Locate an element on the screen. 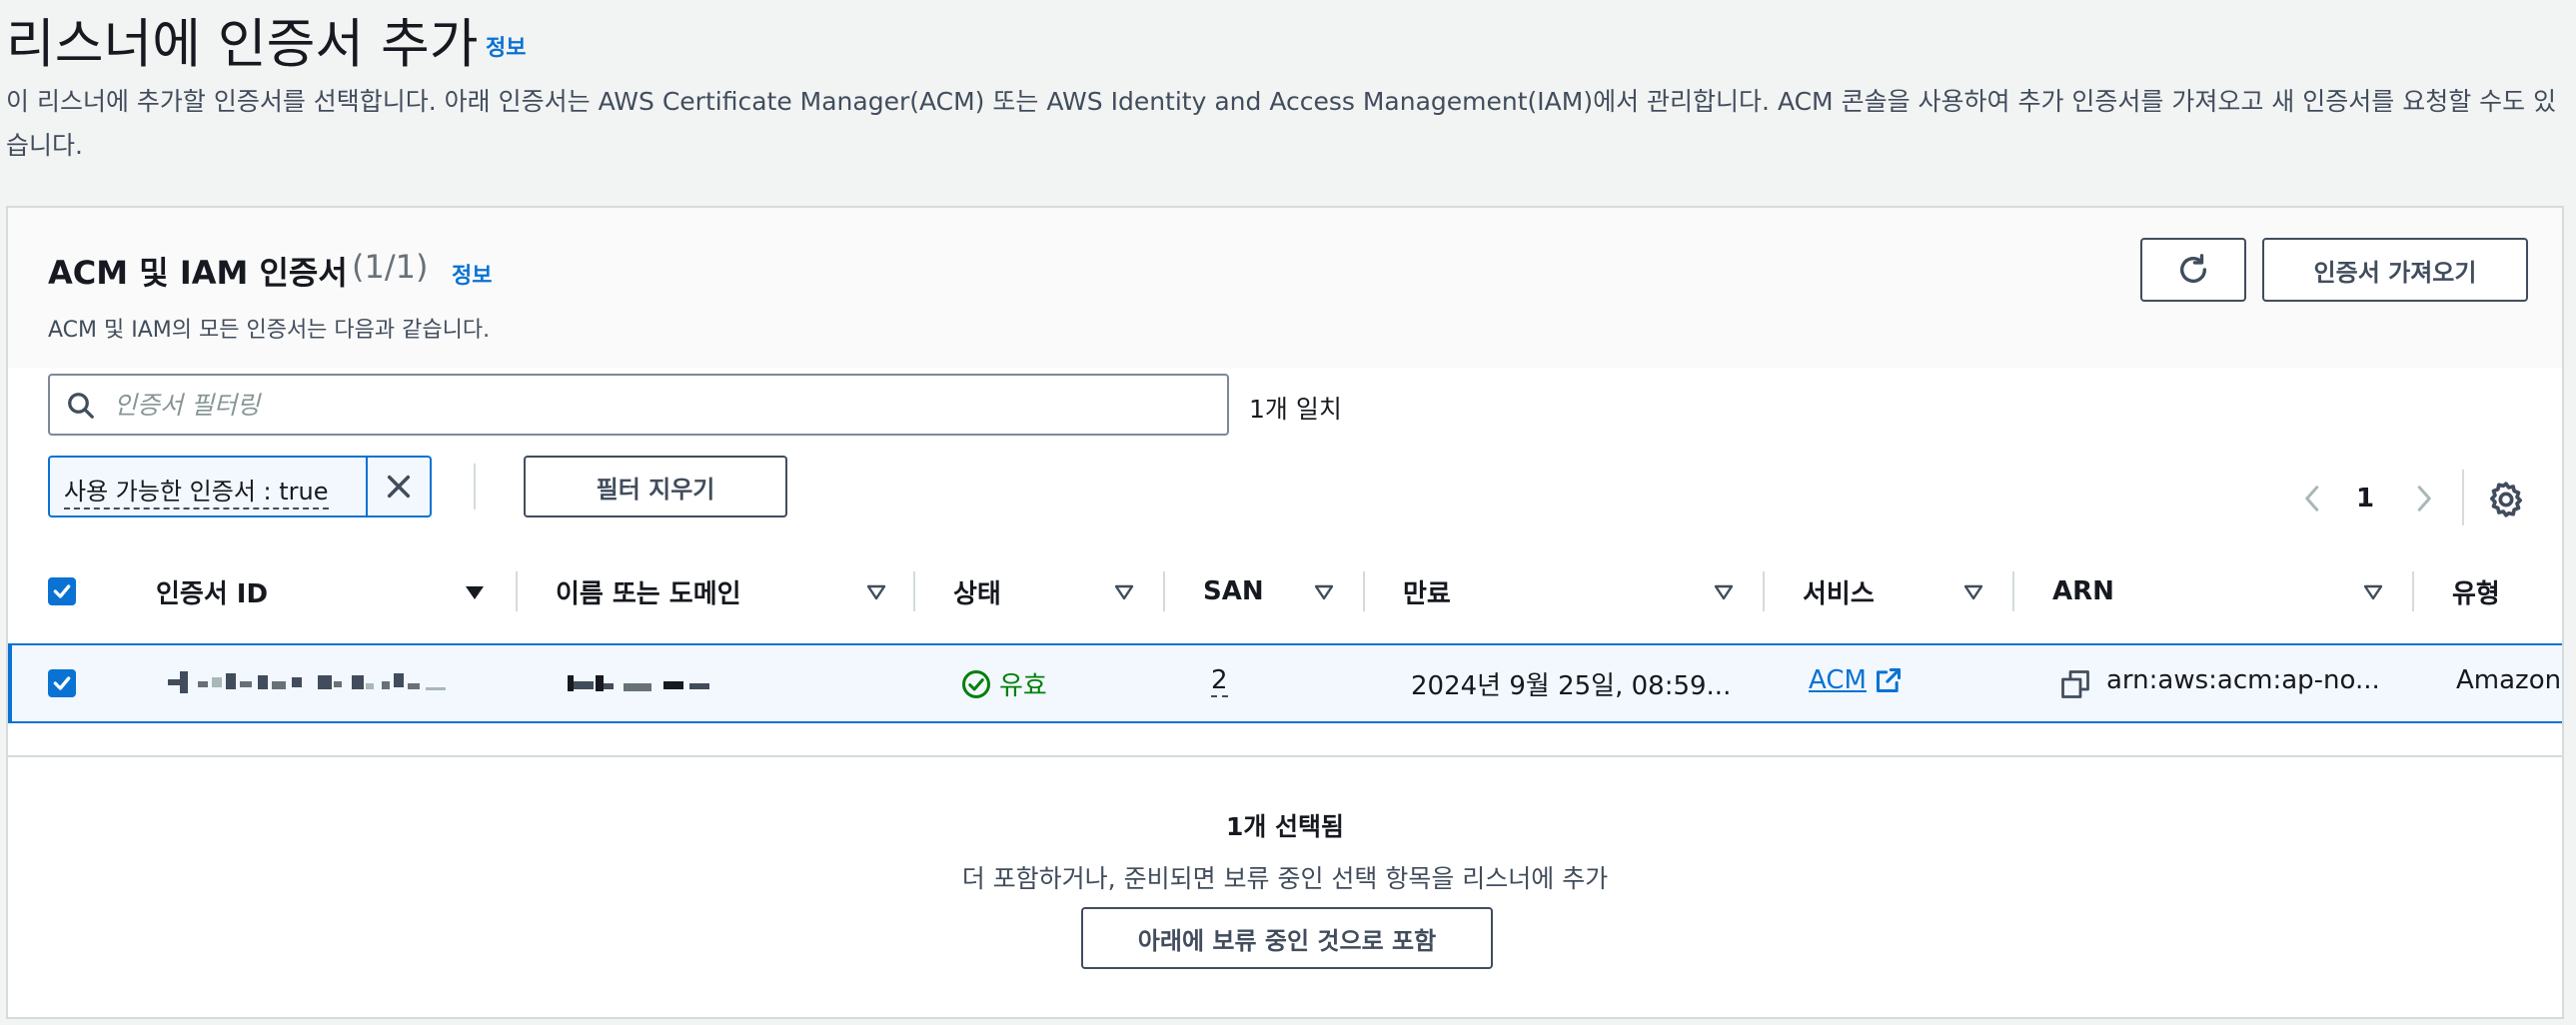 The height and width of the screenshot is (1025, 2576). refresh-icon is located at coordinates (2193, 268).